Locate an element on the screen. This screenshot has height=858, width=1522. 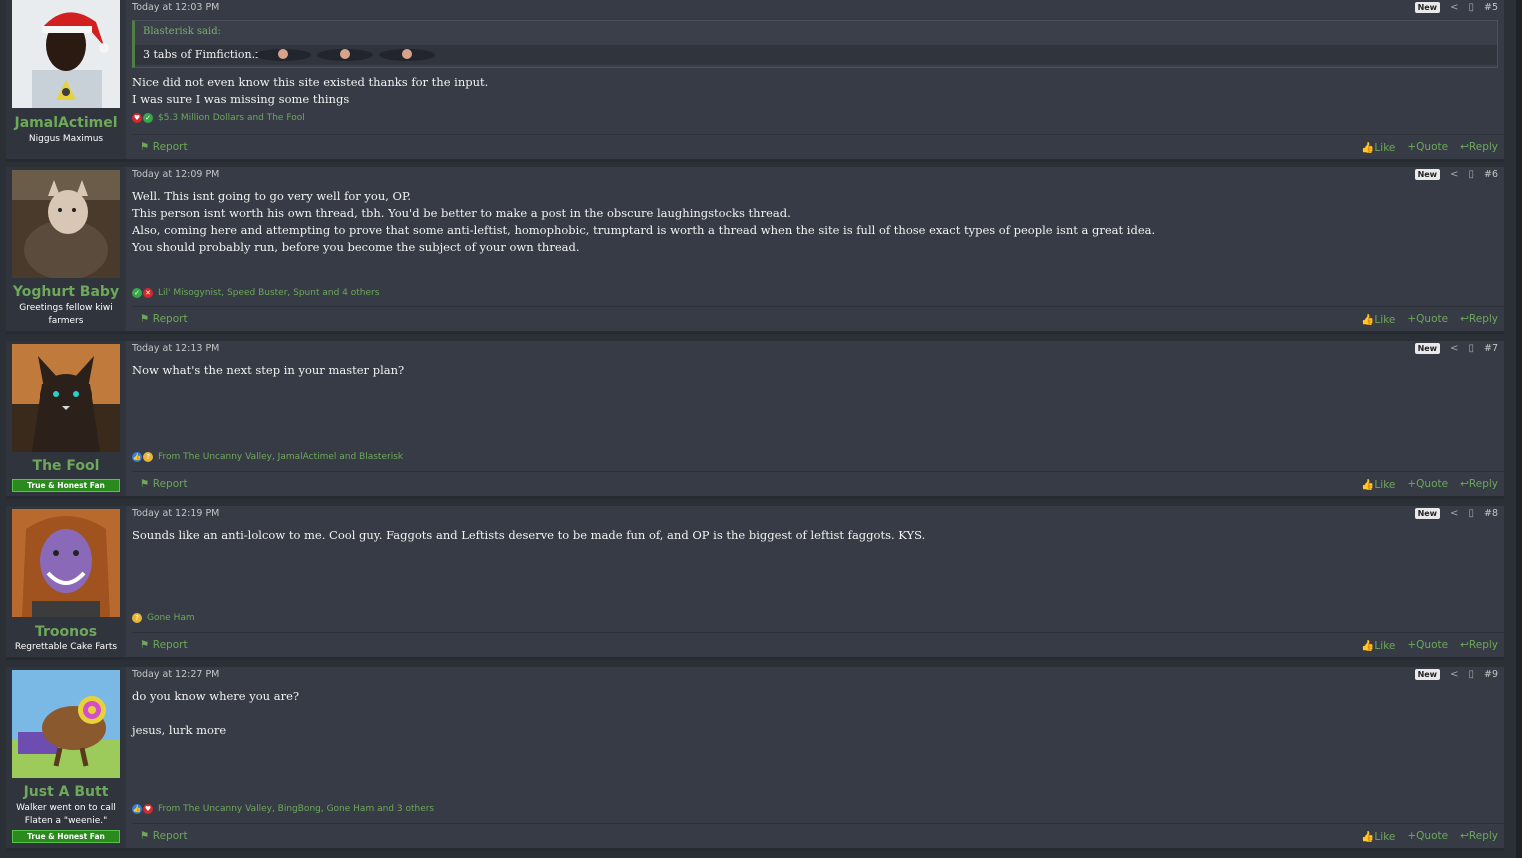
post-timestamp: Today at 12:27 PM is located at coordinates (175, 674).